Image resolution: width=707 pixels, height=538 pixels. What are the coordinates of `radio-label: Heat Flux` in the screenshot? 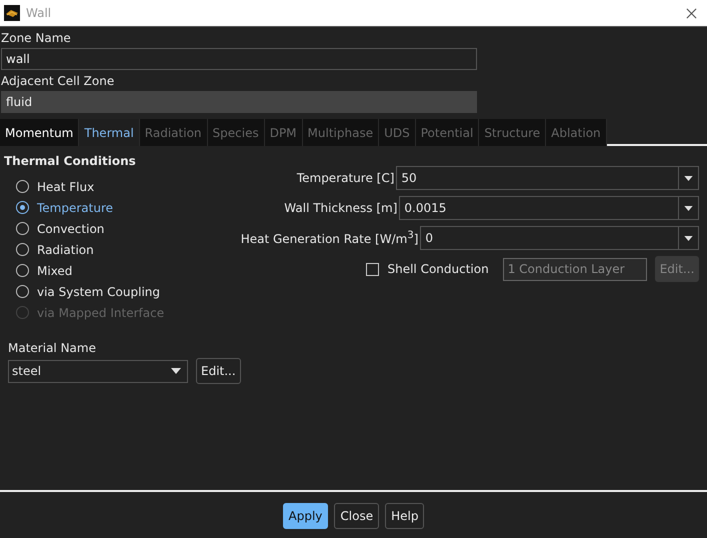 It's located at (65, 187).